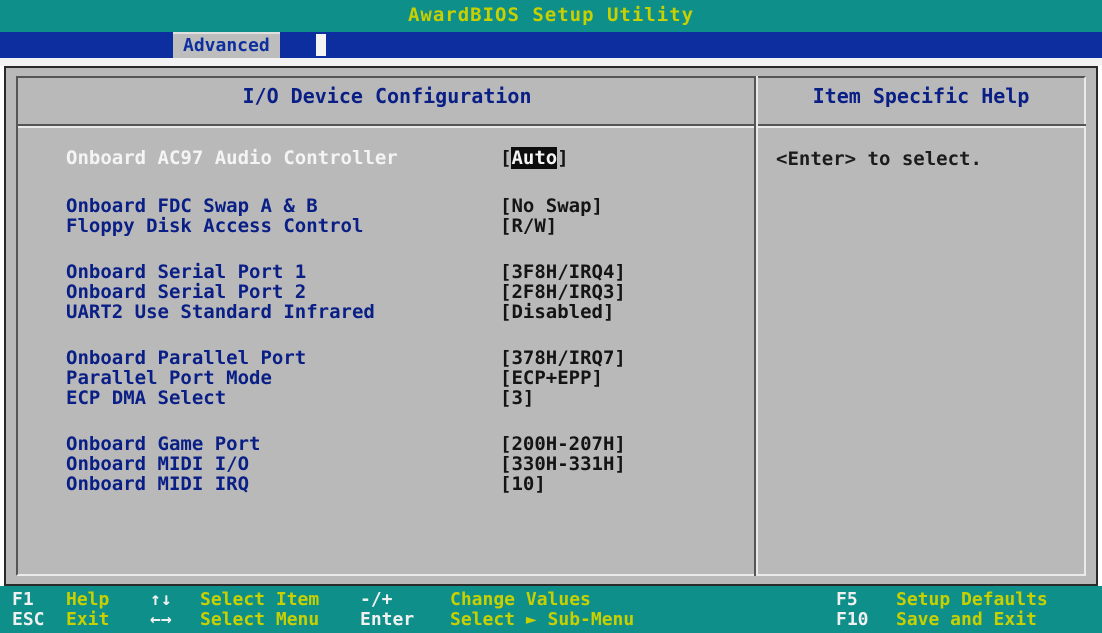 The image size is (1102, 633). What do you see at coordinates (852, 619) in the screenshot?
I see `key-f10: F10` at bounding box center [852, 619].